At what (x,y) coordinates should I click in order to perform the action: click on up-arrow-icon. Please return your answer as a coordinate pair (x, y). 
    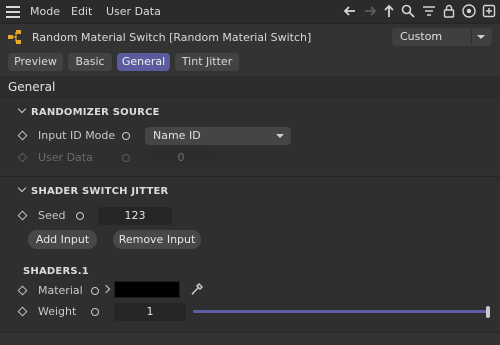
    Looking at the image, I should click on (389, 12).